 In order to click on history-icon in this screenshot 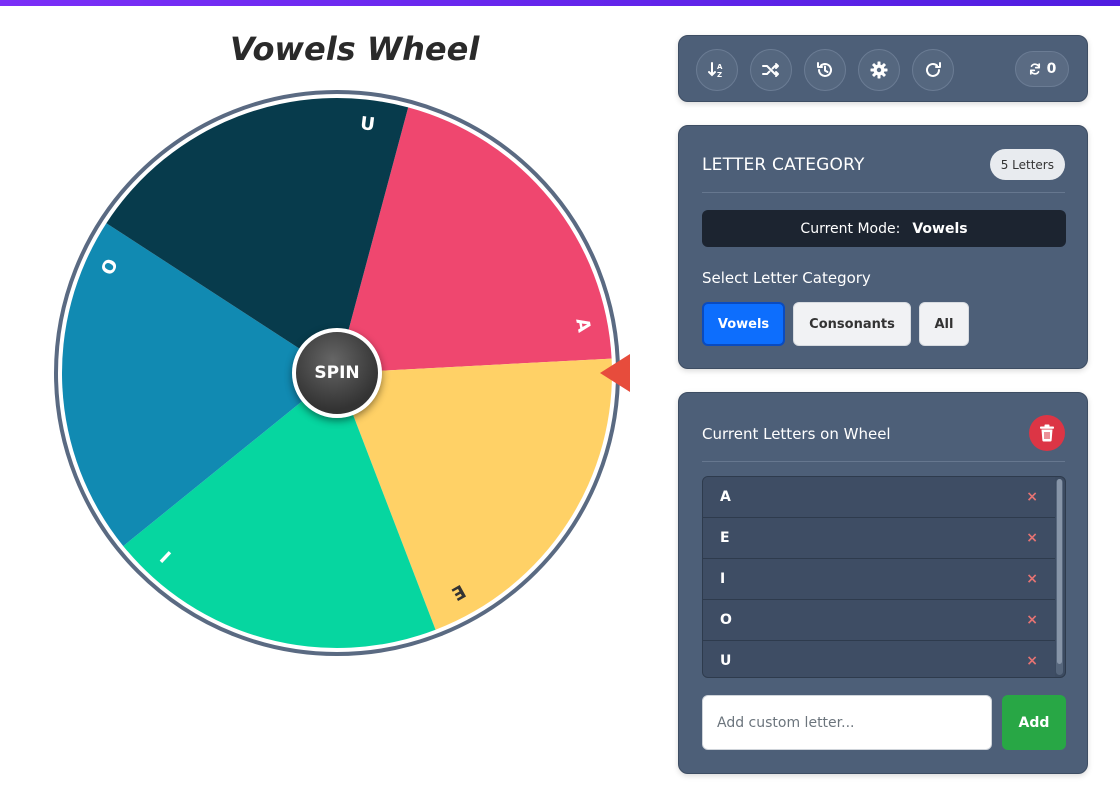, I will do `click(824, 69)`.